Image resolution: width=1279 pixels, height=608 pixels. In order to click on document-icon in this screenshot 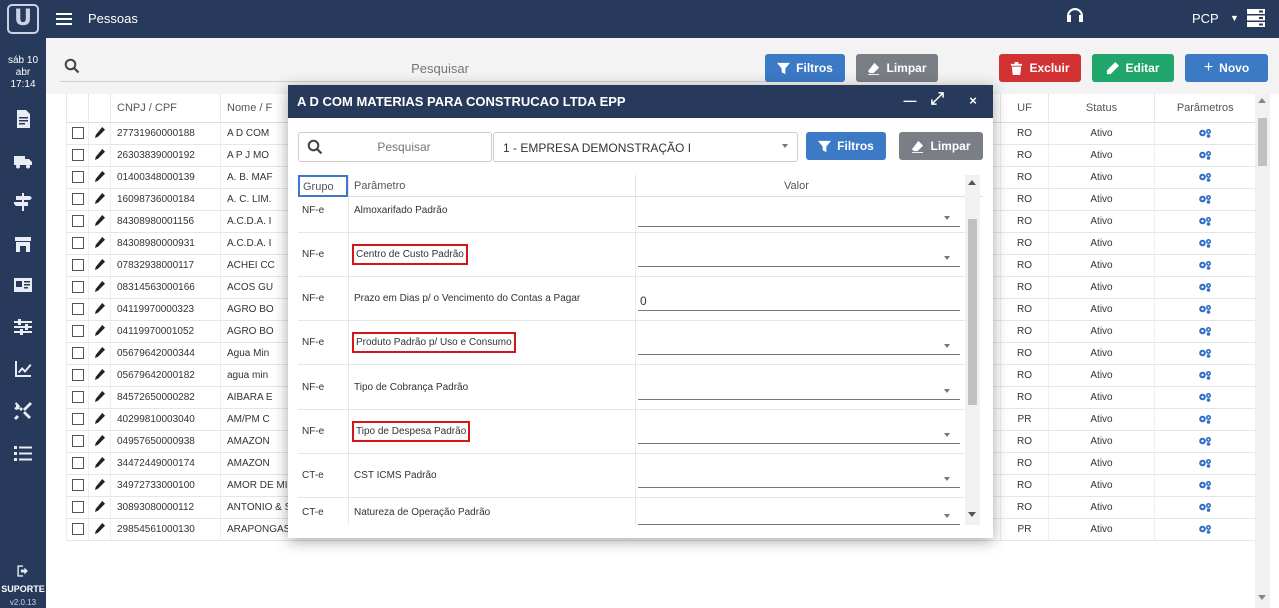, I will do `click(23, 119)`.